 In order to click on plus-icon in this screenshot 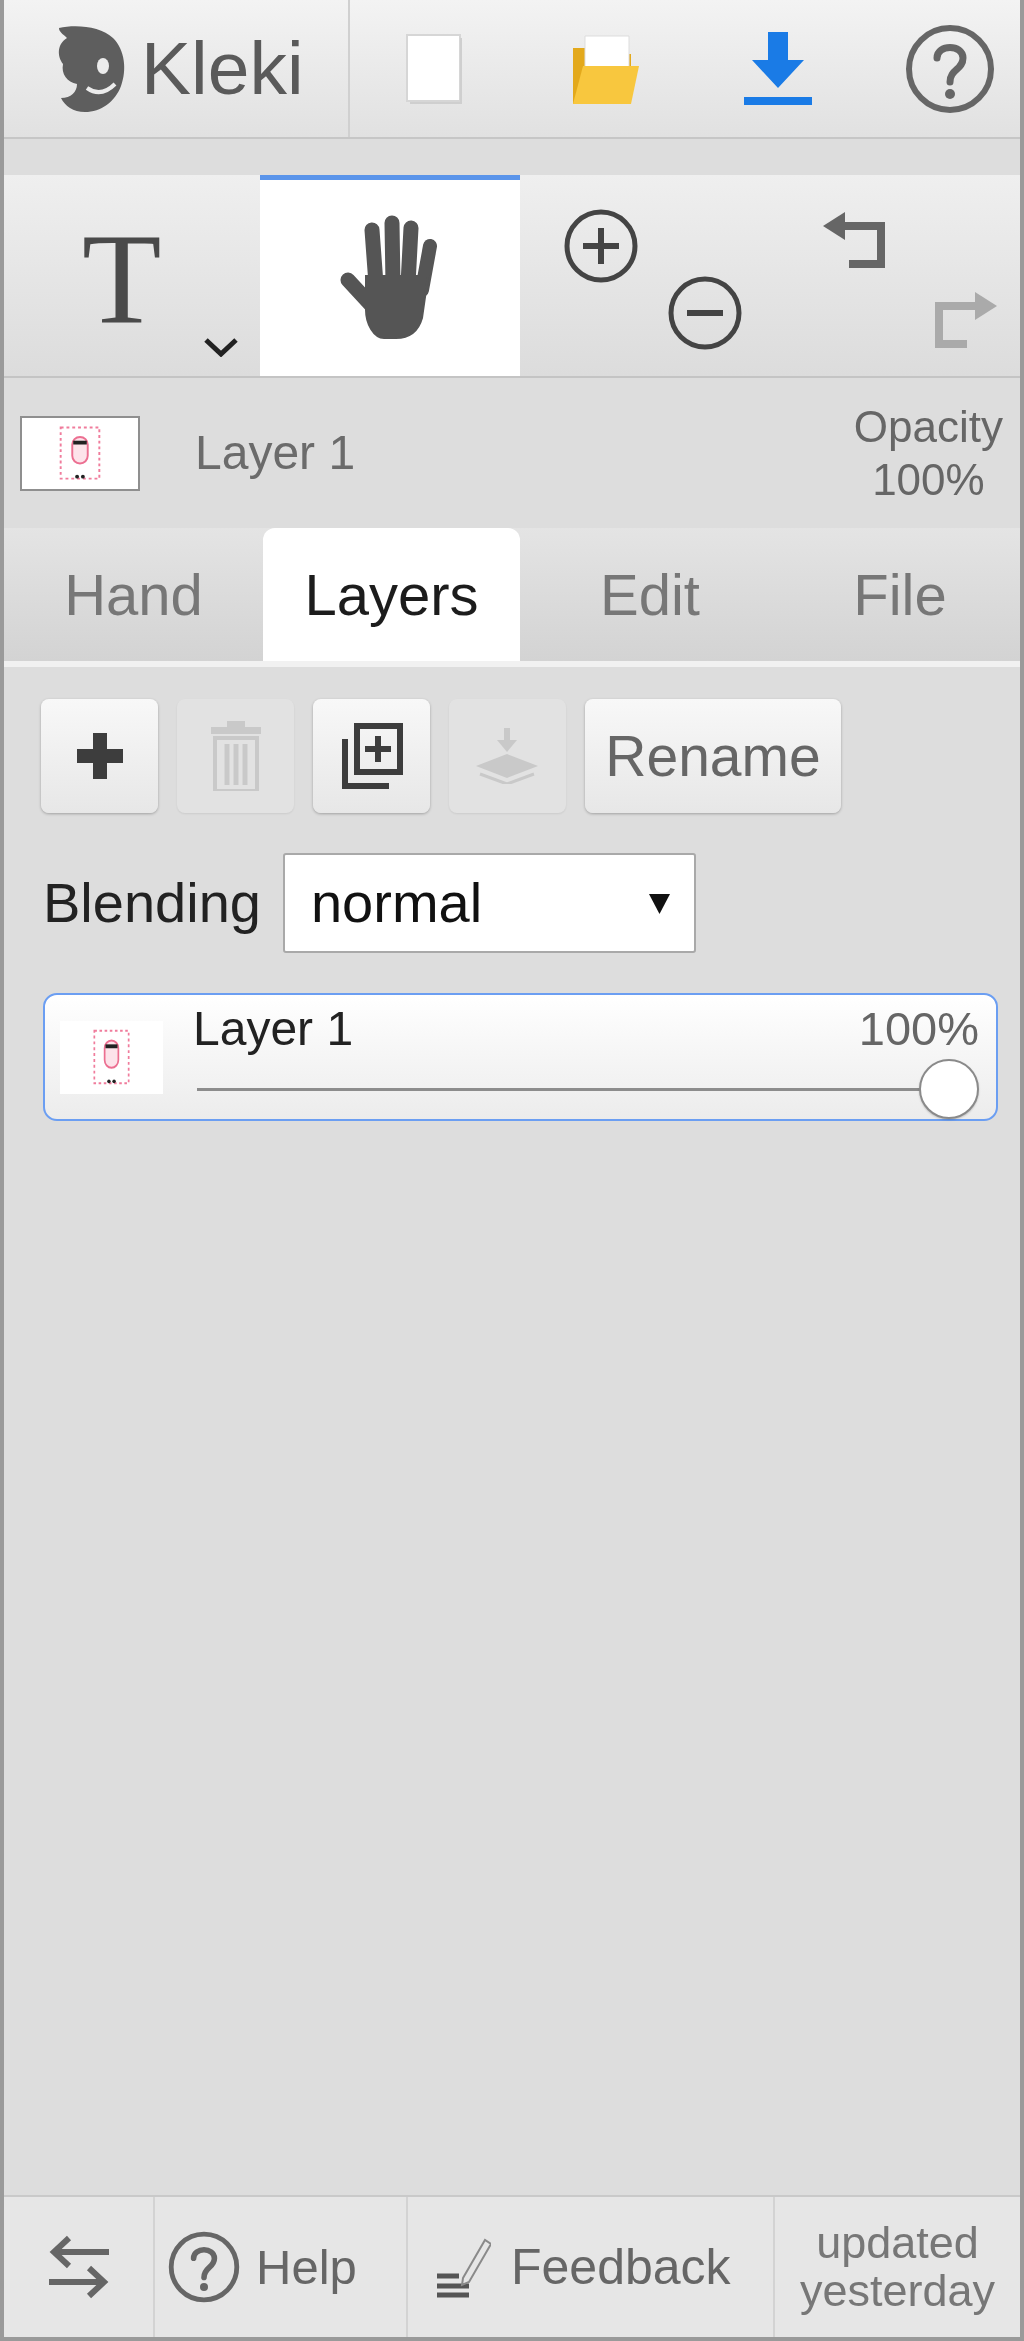, I will do `click(99, 756)`.